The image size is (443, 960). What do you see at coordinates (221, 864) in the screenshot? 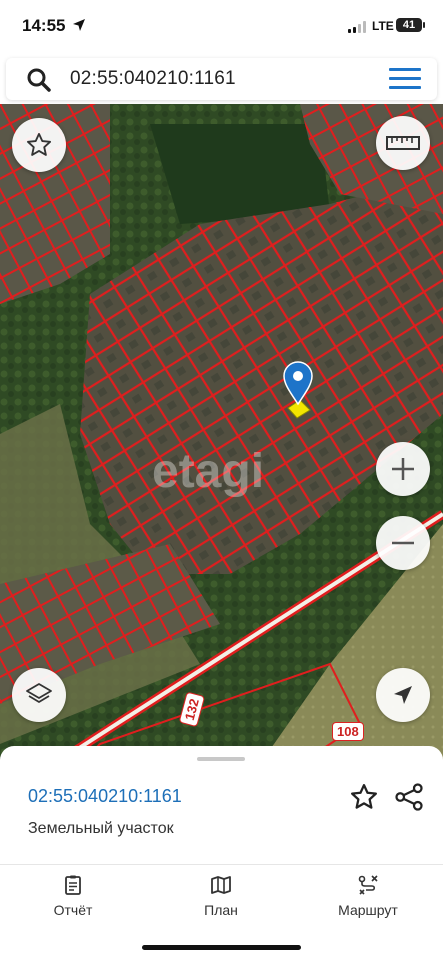
I see `tabs-divider` at bounding box center [221, 864].